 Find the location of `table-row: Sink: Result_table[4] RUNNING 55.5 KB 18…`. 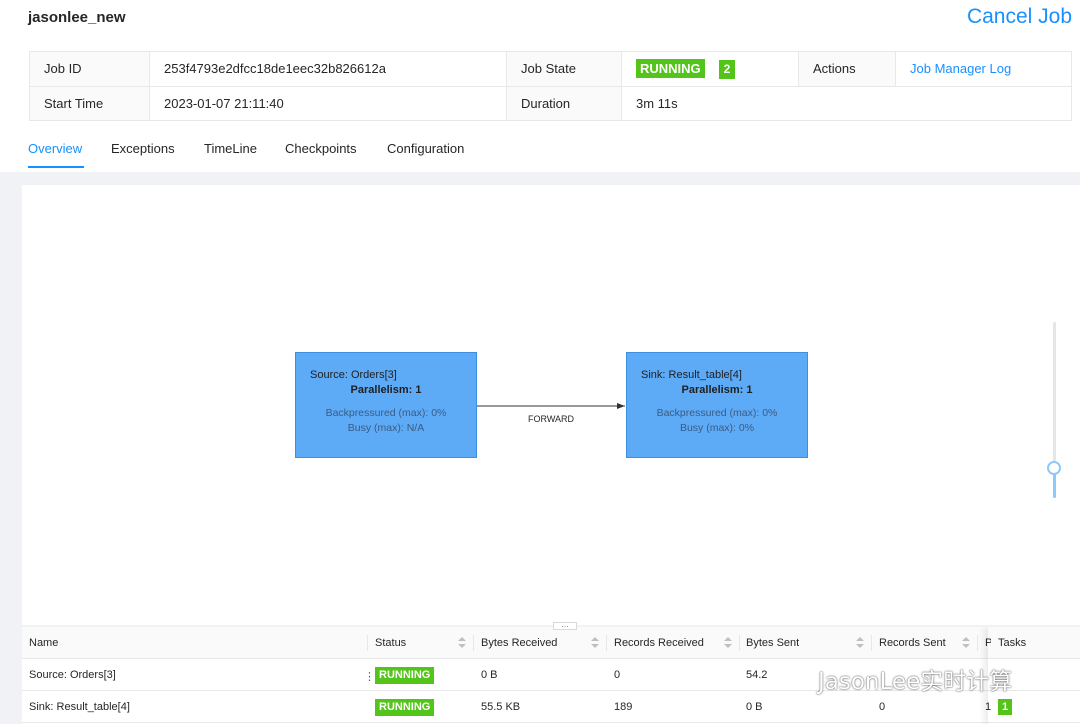

table-row: Sink: Result_table[4] RUNNING 55.5 KB 18… is located at coordinates (551, 707).